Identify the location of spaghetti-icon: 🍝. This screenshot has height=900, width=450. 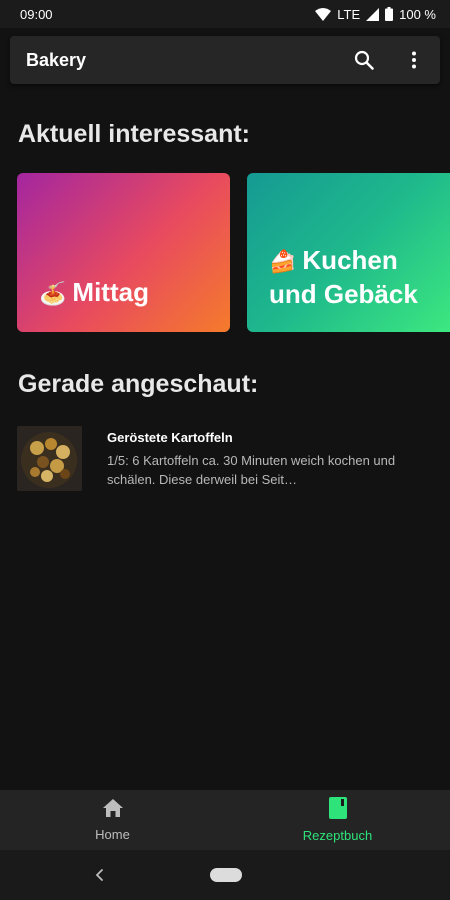
(53, 293).